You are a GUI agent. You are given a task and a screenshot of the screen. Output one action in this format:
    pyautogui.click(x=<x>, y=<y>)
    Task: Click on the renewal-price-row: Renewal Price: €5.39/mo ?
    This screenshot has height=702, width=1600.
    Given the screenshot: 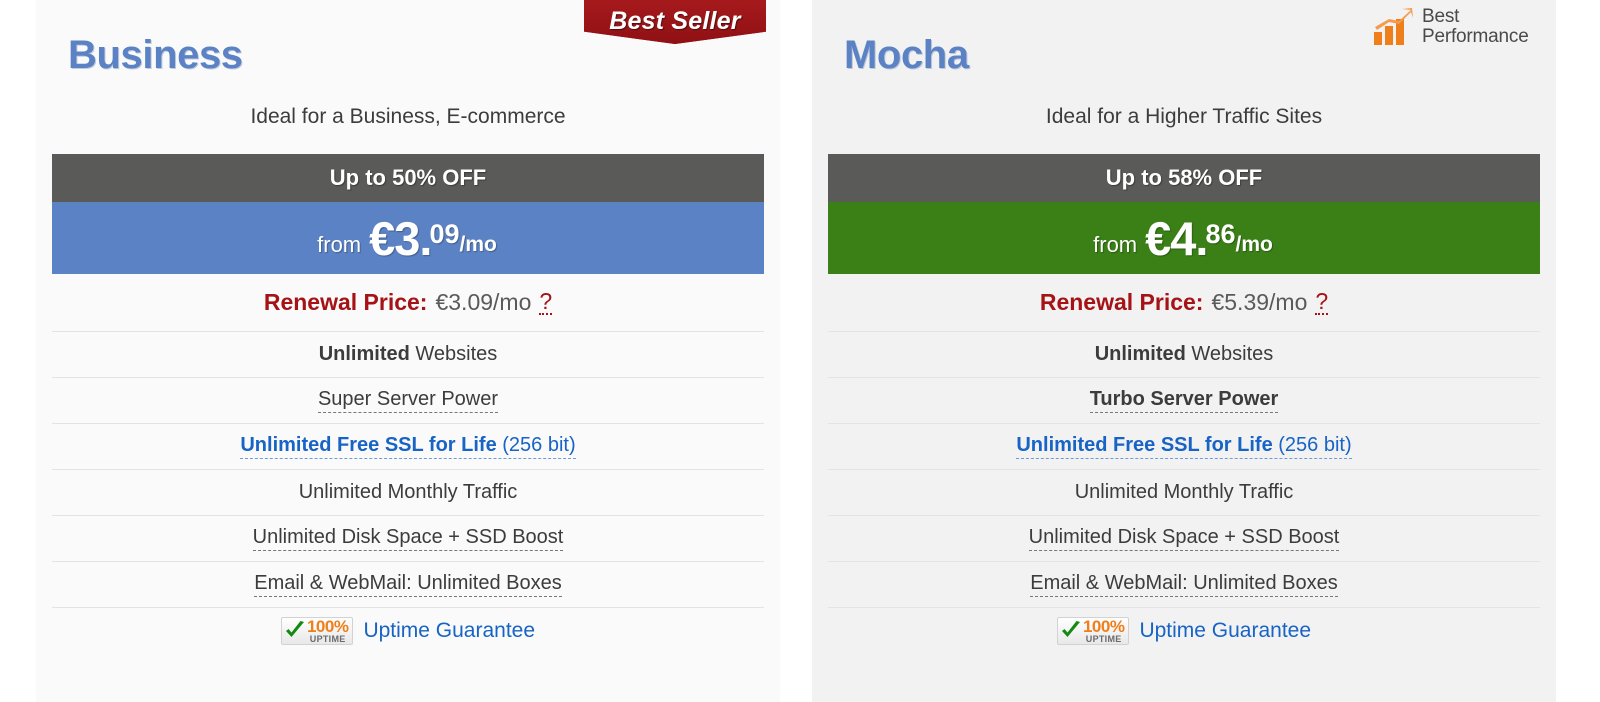 What is the action you would take?
    pyautogui.click(x=1184, y=303)
    